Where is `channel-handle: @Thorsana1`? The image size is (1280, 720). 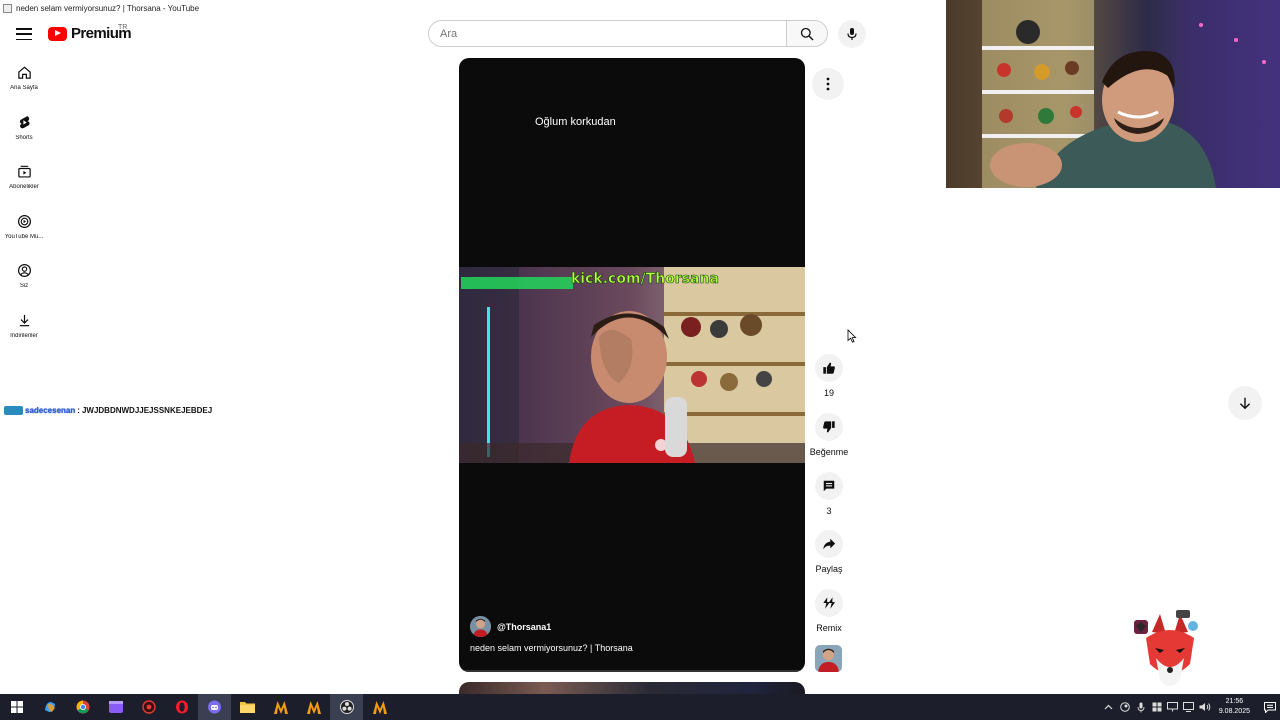
channel-handle: @Thorsana1 is located at coordinates (524, 627).